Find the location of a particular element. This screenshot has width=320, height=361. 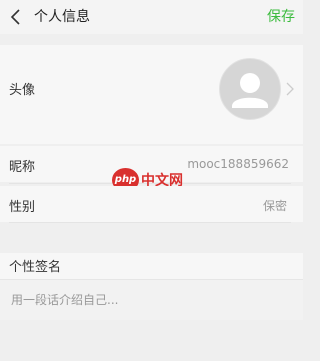

gender-row: 性别 保密 is located at coordinates (151, 204).